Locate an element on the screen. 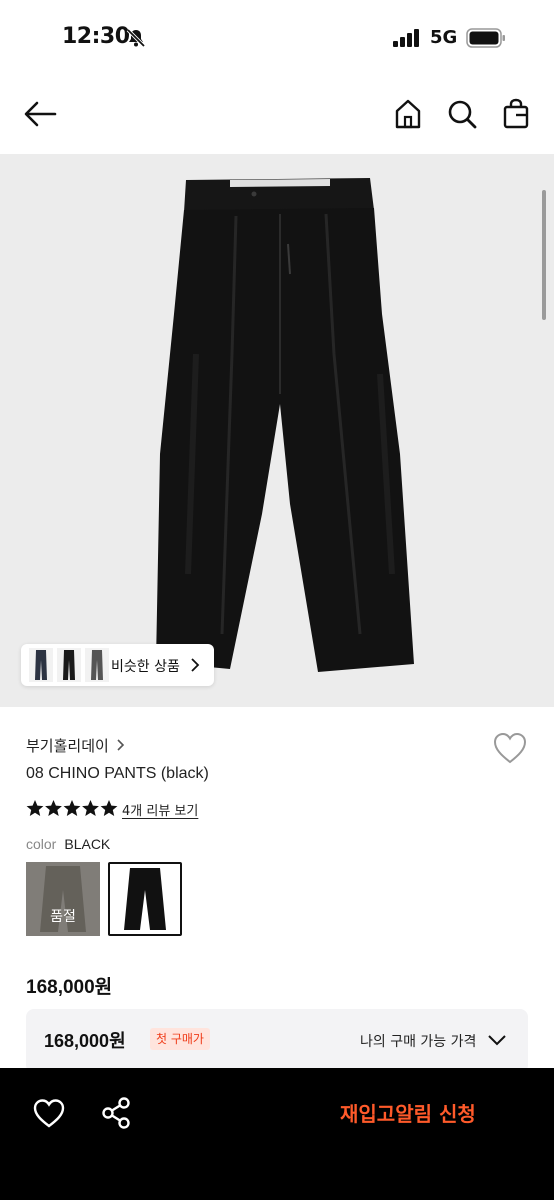 This screenshot has width=554, height=1200. back-arrow-icon is located at coordinates (40, 114).